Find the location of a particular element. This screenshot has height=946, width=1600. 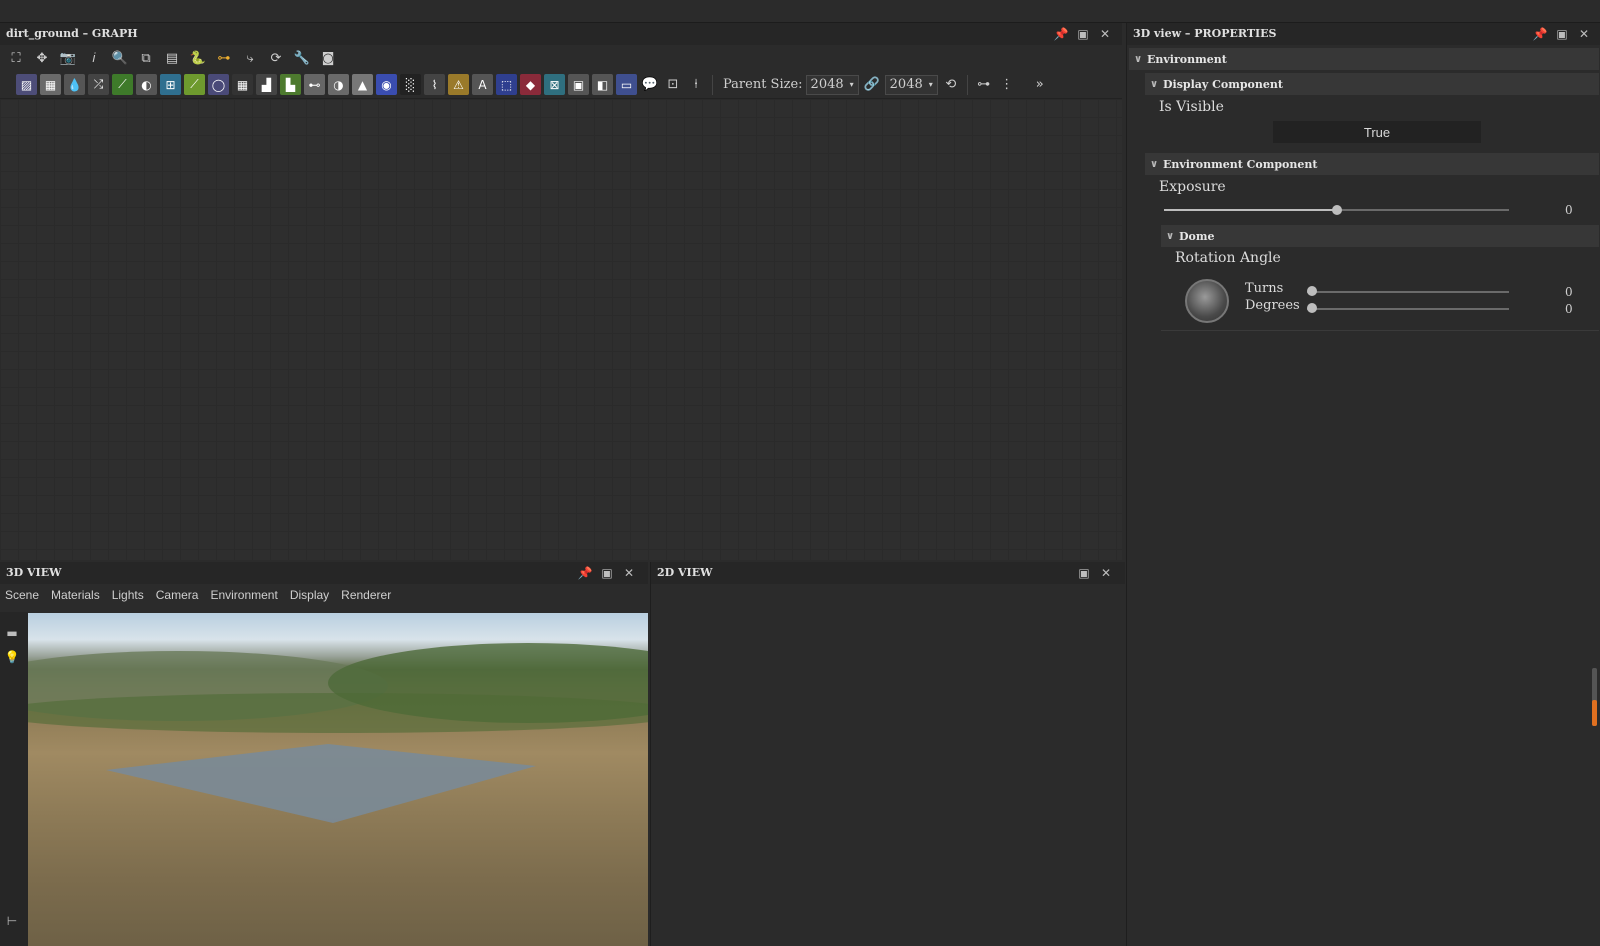

environment-component-label: Environment Component is located at coordinates (1240, 164).